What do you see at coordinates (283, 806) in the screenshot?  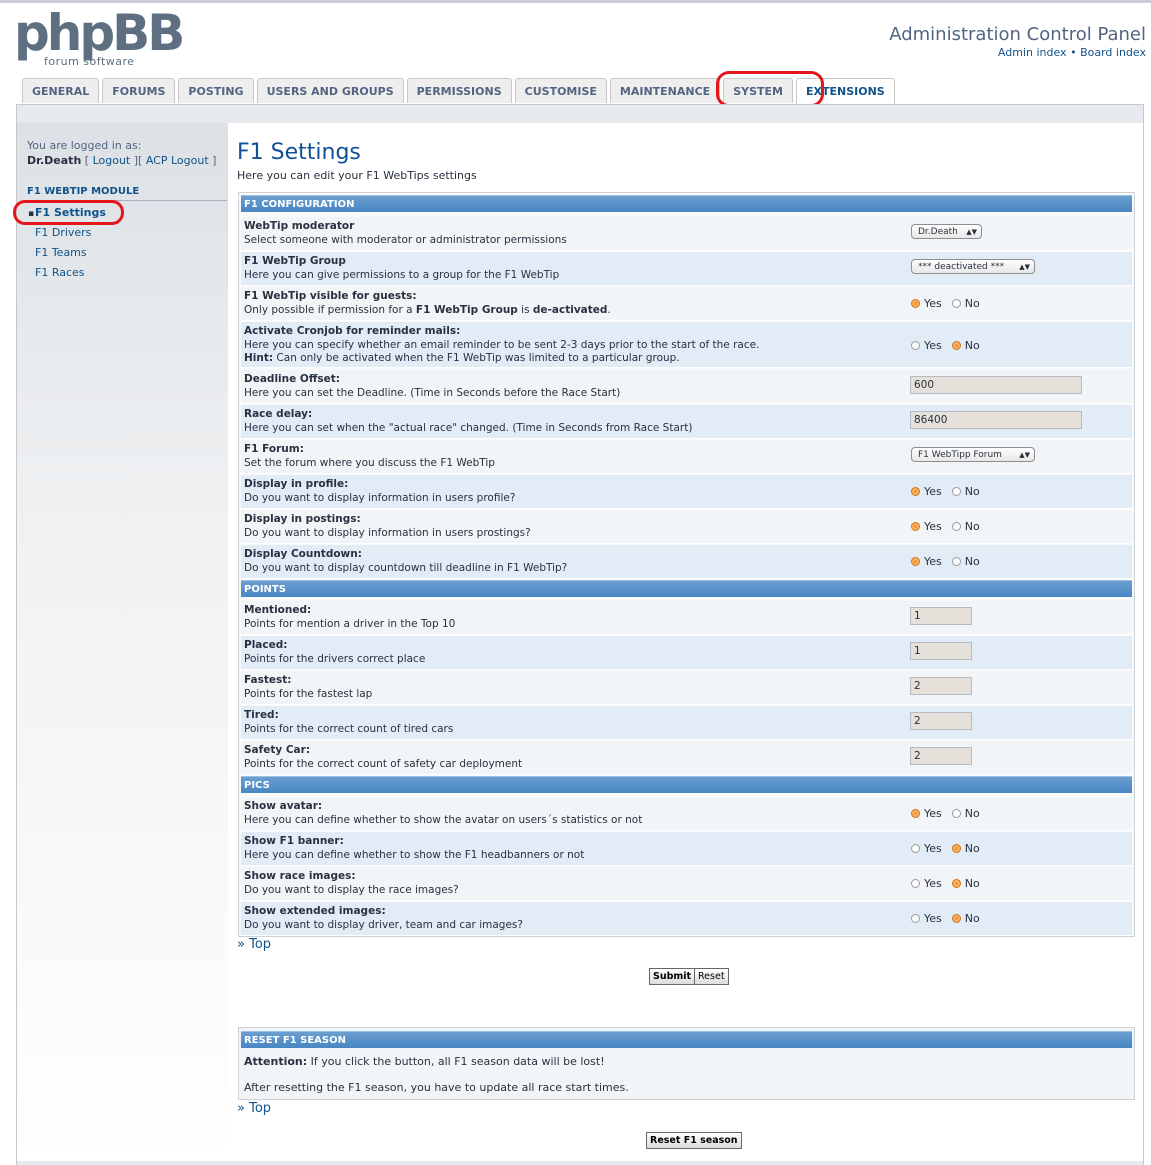 I see `label: Show avatar:` at bounding box center [283, 806].